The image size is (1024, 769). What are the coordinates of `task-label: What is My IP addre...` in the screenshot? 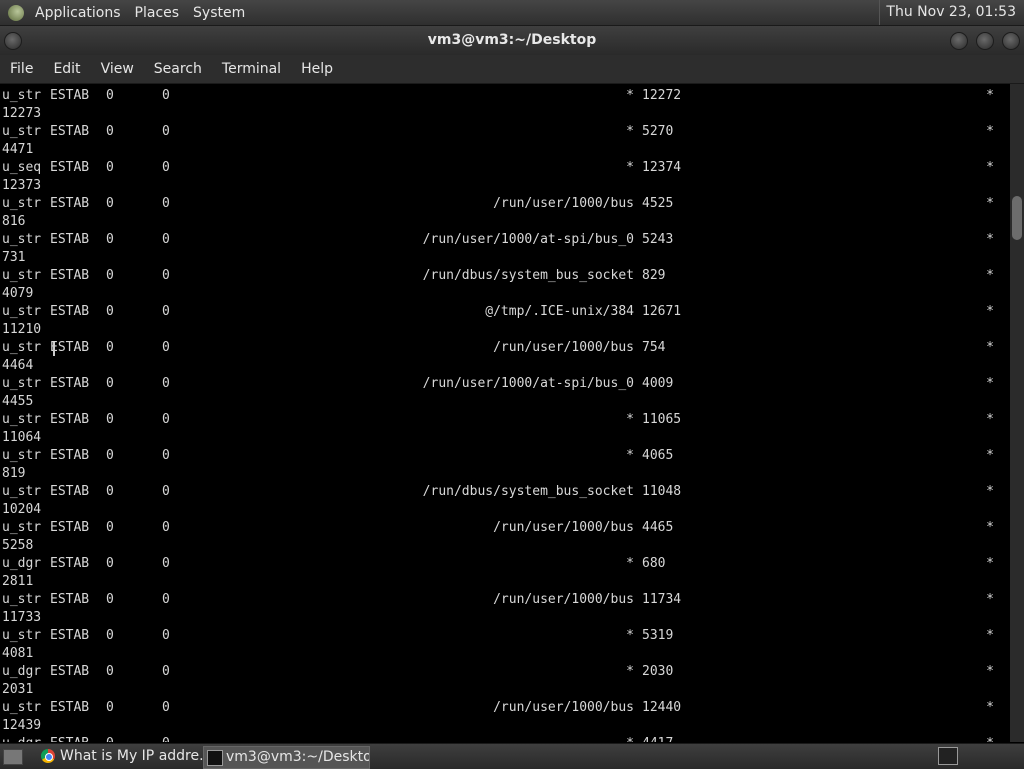 It's located at (136, 756).